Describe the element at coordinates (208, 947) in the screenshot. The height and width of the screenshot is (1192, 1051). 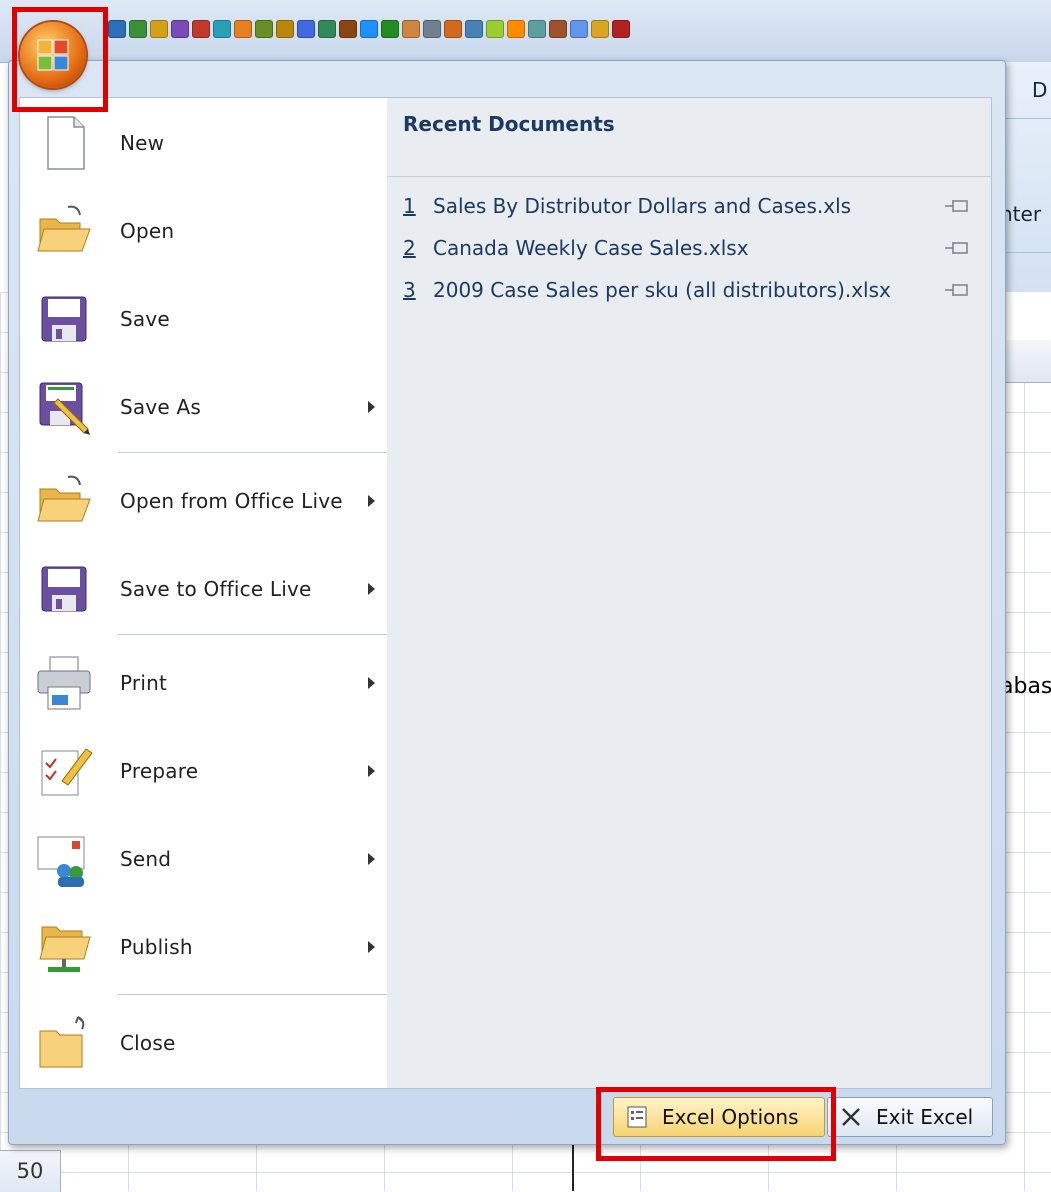
I see `menu-item-publish: Publish` at that location.